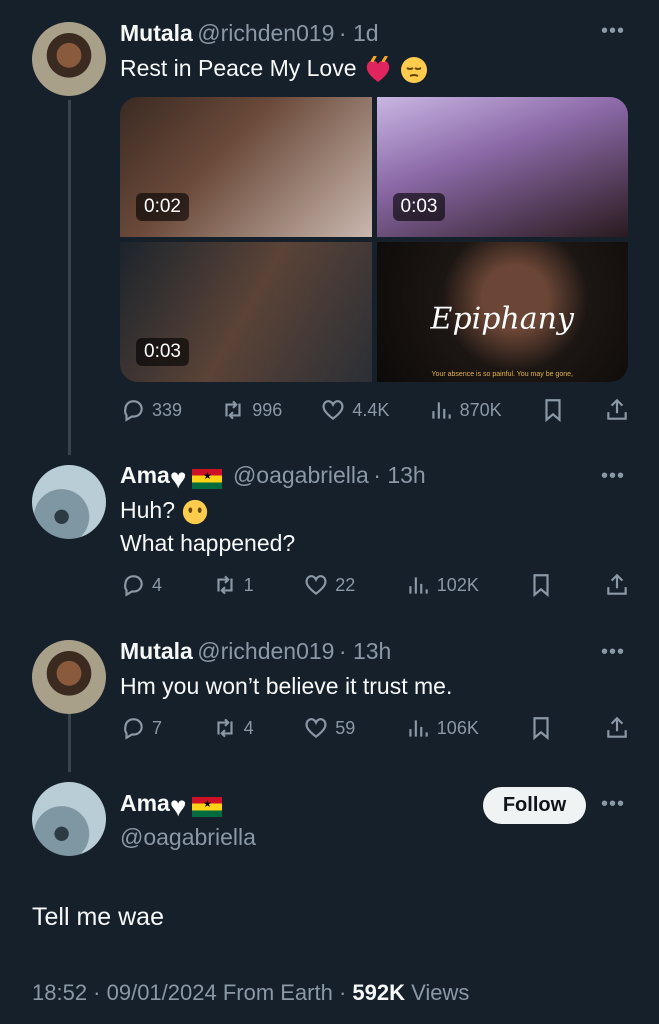  I want to click on like-count: 22, so click(345, 584).